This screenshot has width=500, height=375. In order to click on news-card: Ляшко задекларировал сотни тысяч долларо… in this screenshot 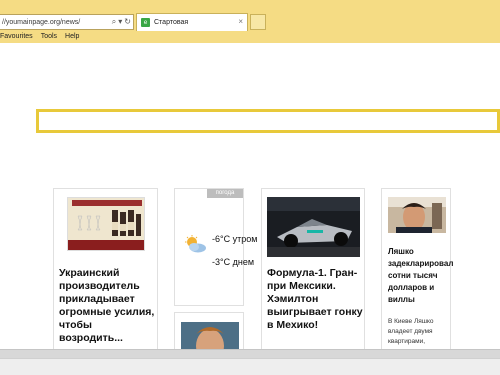, I will do `click(417, 273)`.